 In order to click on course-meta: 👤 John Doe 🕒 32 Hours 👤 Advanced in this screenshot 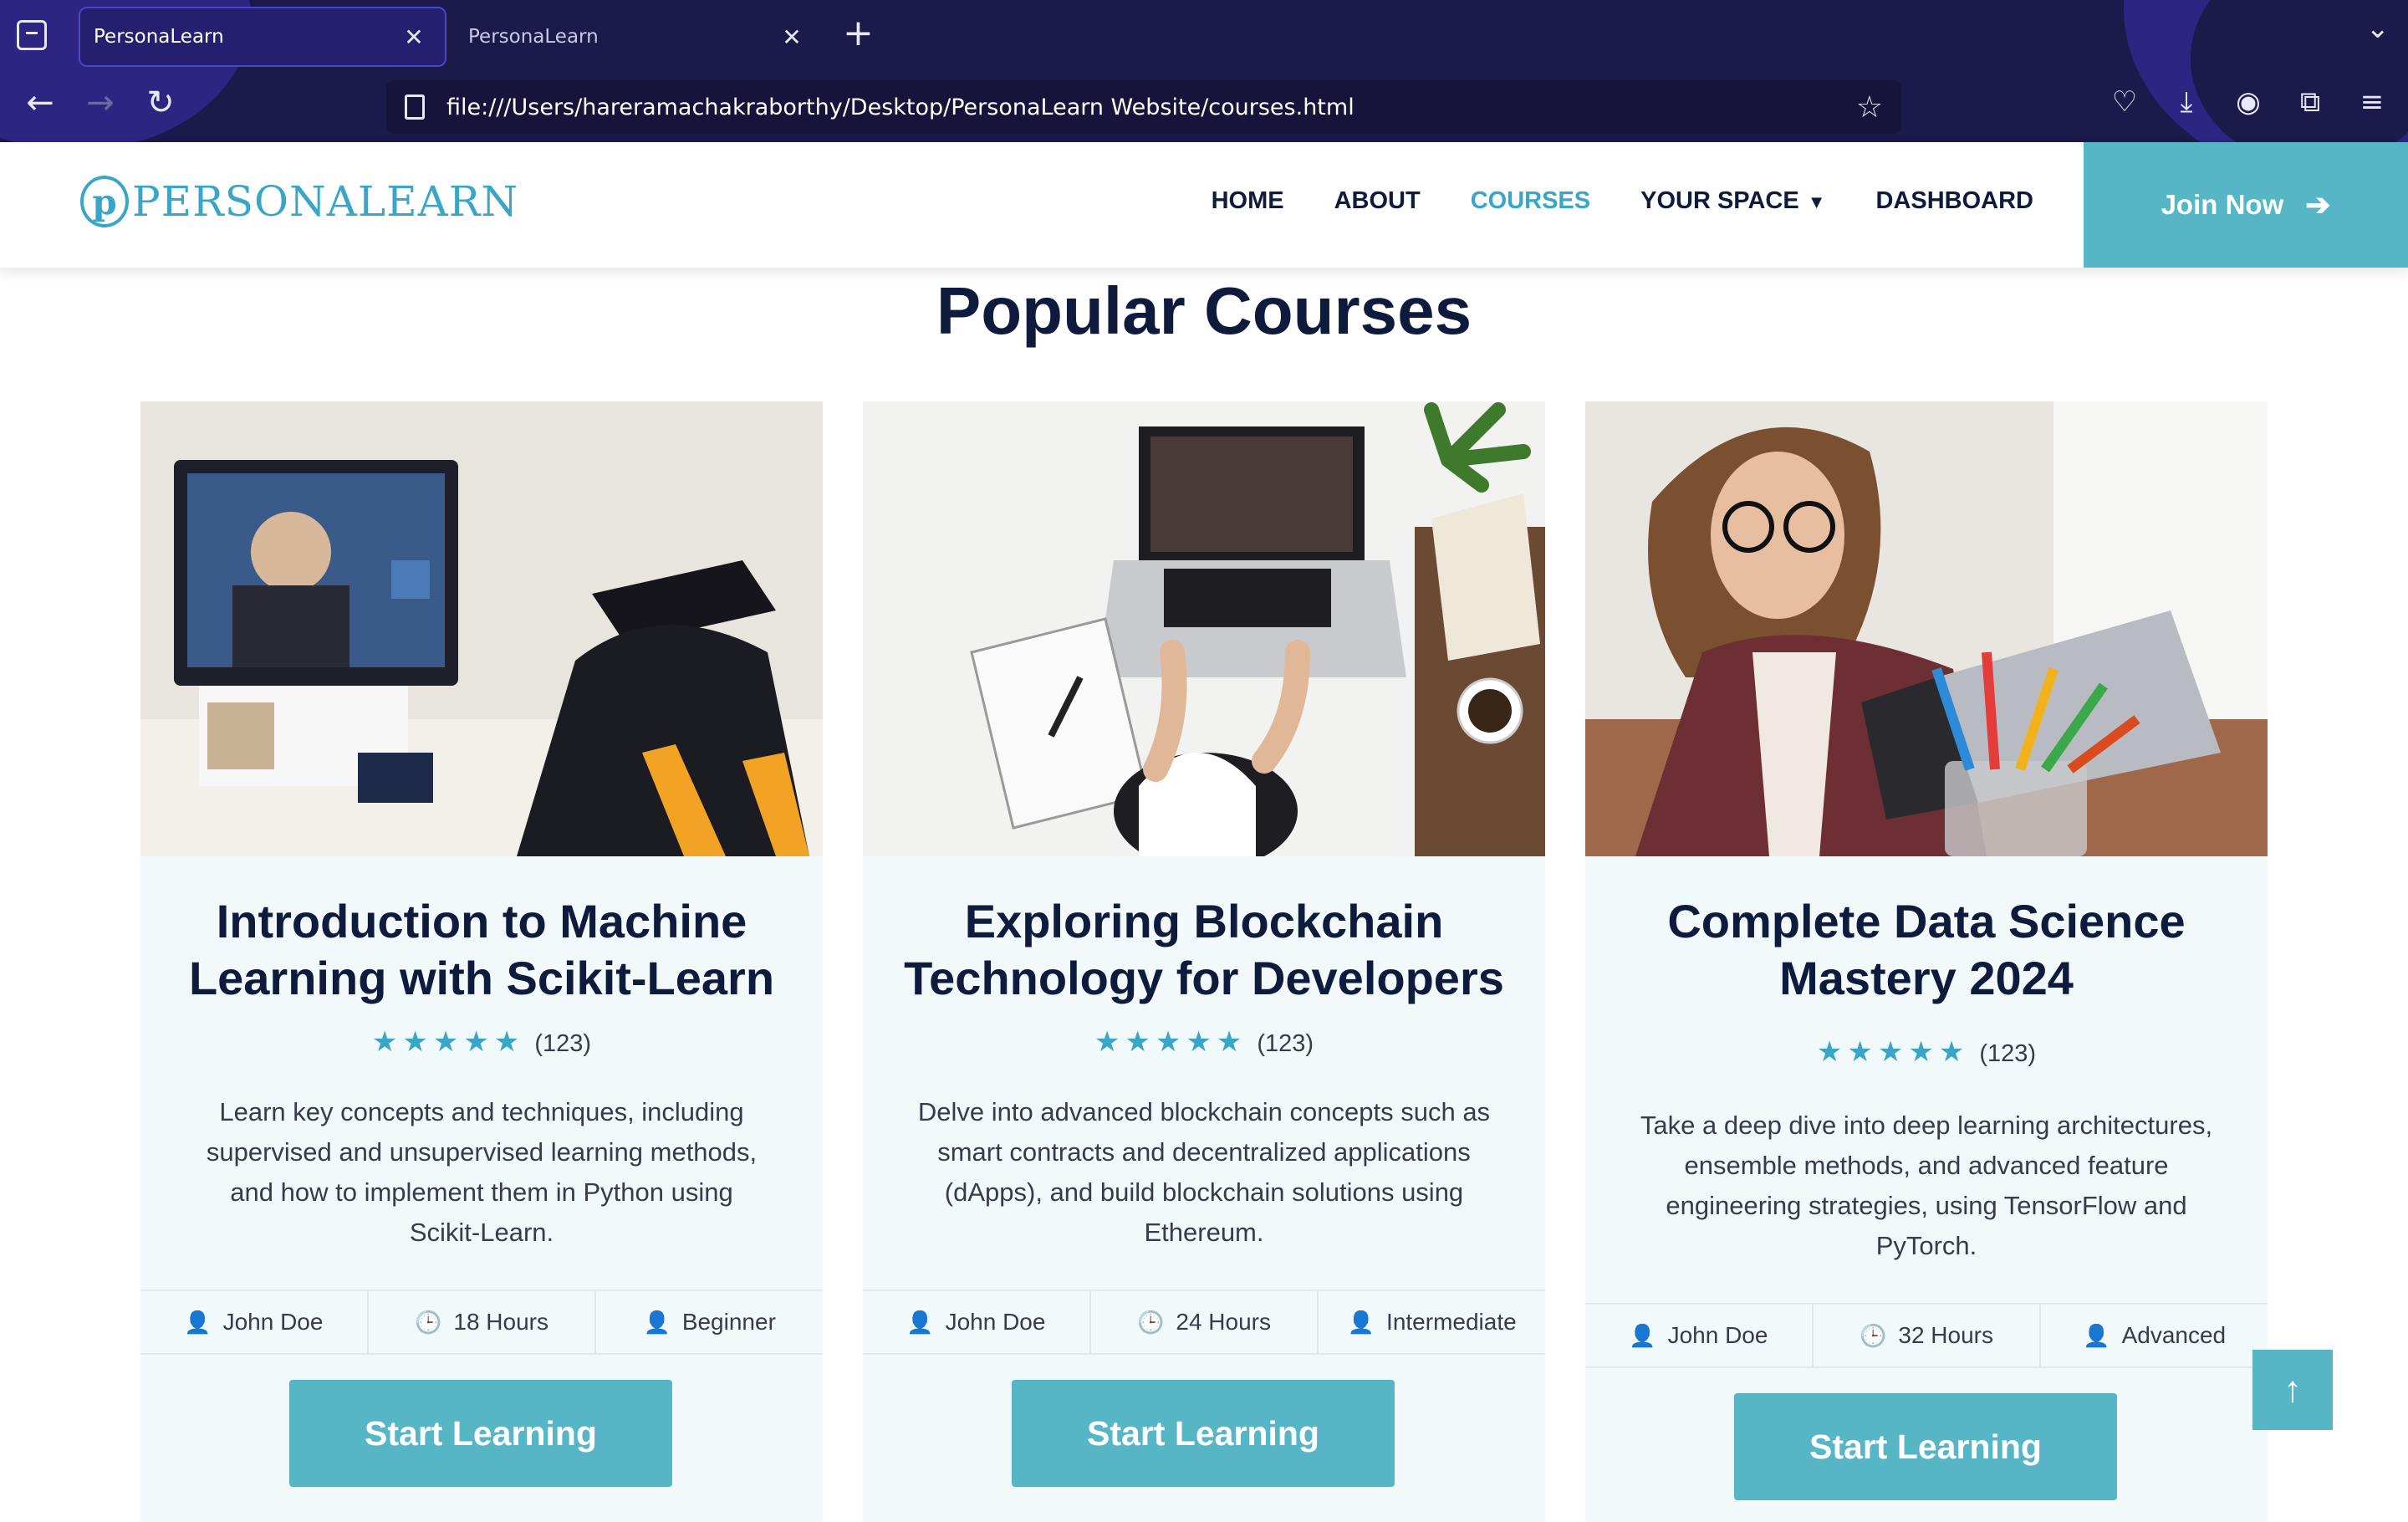, I will do `click(1926, 1335)`.